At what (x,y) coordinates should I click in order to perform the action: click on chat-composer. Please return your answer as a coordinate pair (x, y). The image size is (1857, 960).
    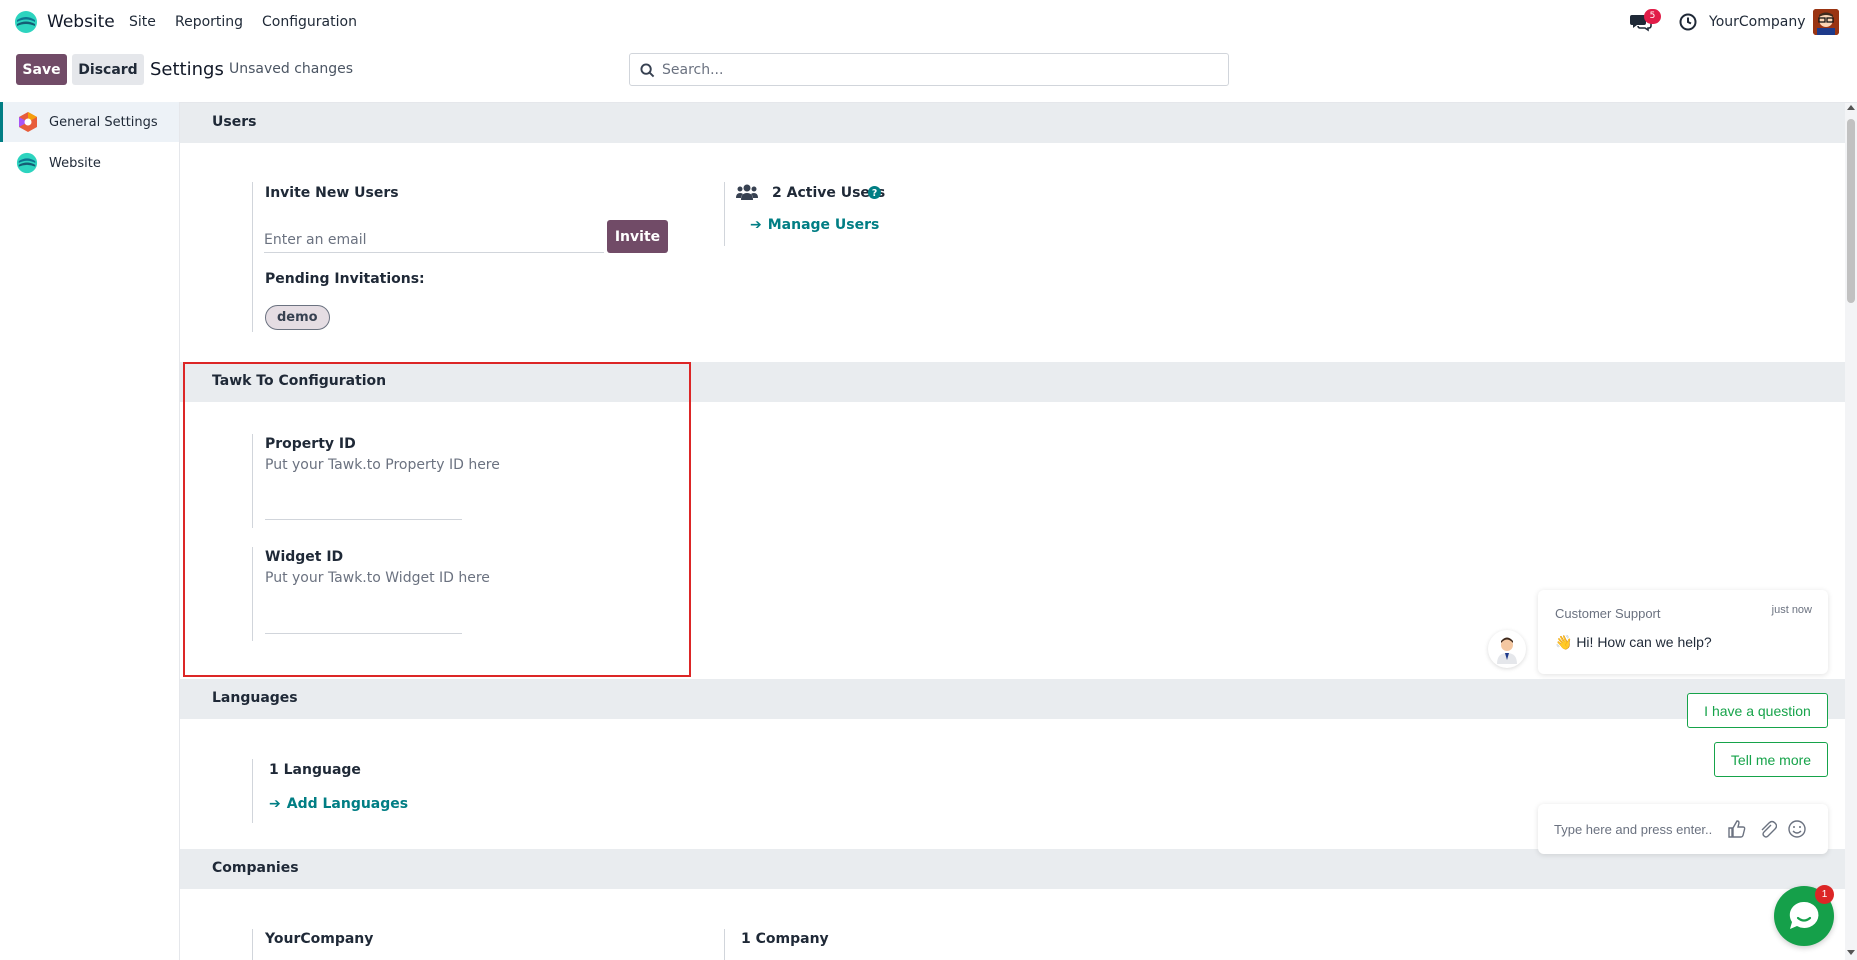
    Looking at the image, I should click on (1683, 829).